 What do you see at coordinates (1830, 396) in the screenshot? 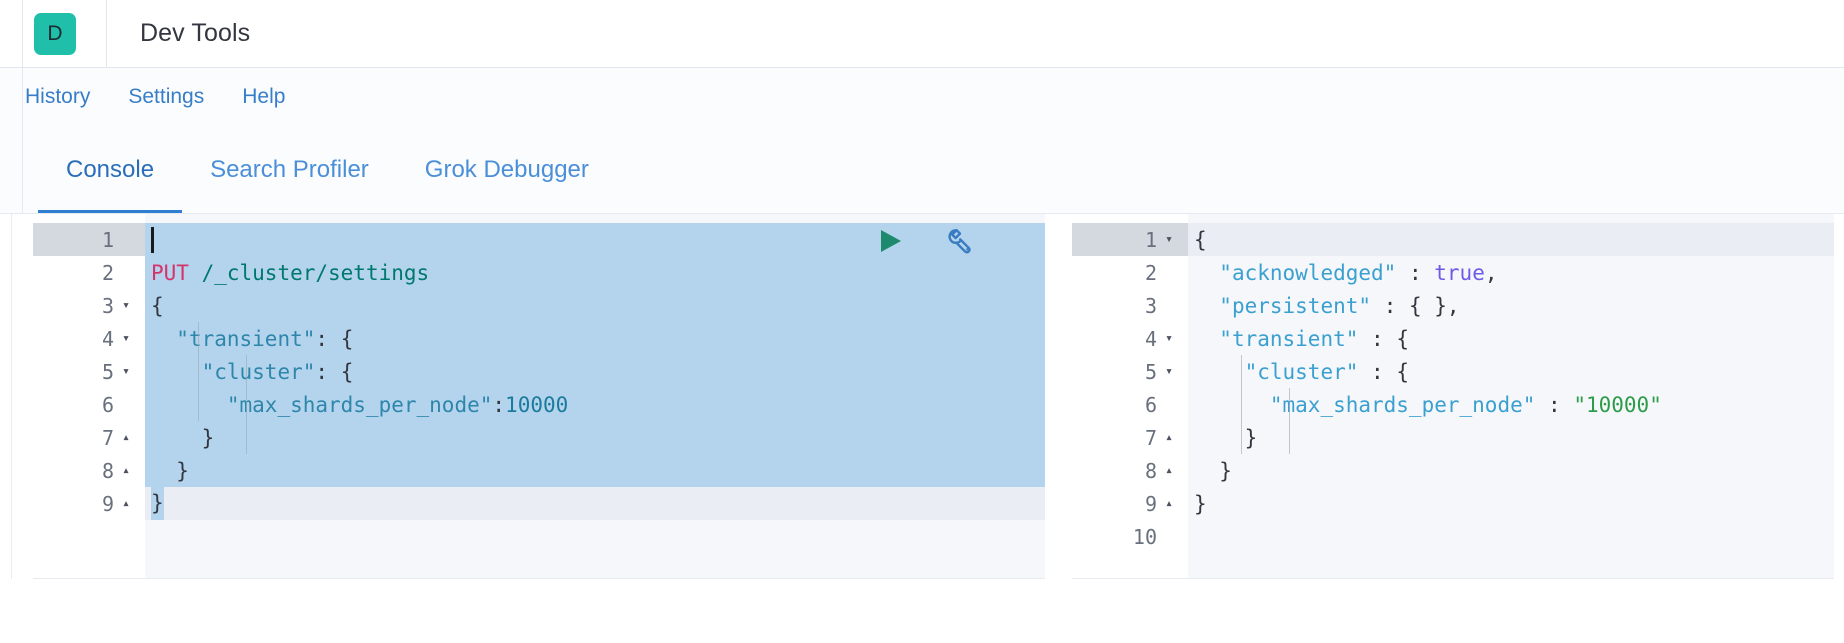
I see `response-scrollbar` at bounding box center [1830, 396].